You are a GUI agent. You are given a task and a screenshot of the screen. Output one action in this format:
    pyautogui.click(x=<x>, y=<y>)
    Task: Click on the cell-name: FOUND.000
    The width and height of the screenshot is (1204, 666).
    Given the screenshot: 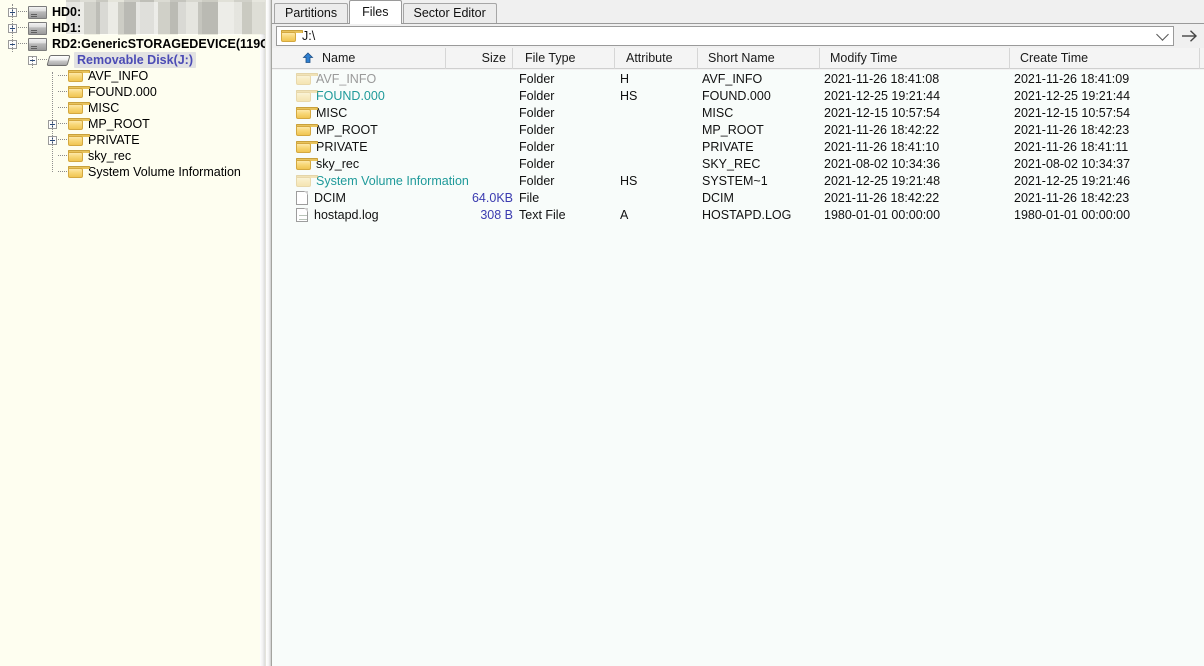 What is the action you would take?
    pyautogui.click(x=340, y=96)
    